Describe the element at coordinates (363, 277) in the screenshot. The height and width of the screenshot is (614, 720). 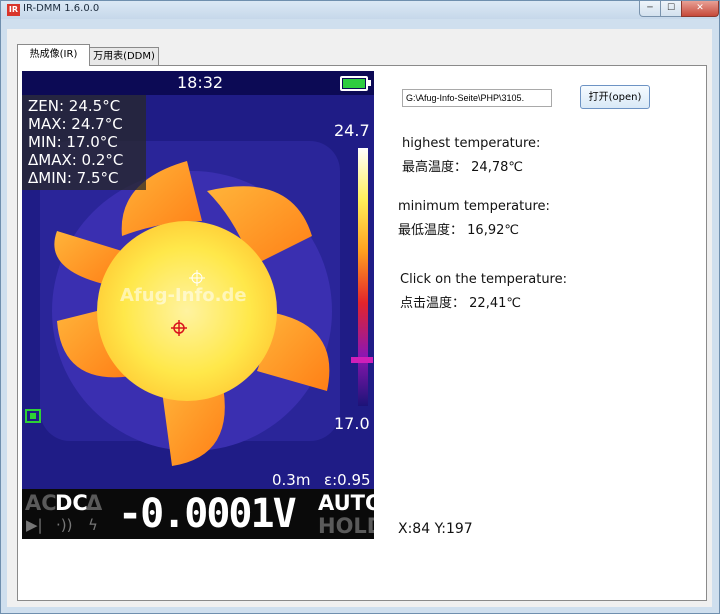
I see `color-scale-bar` at that location.